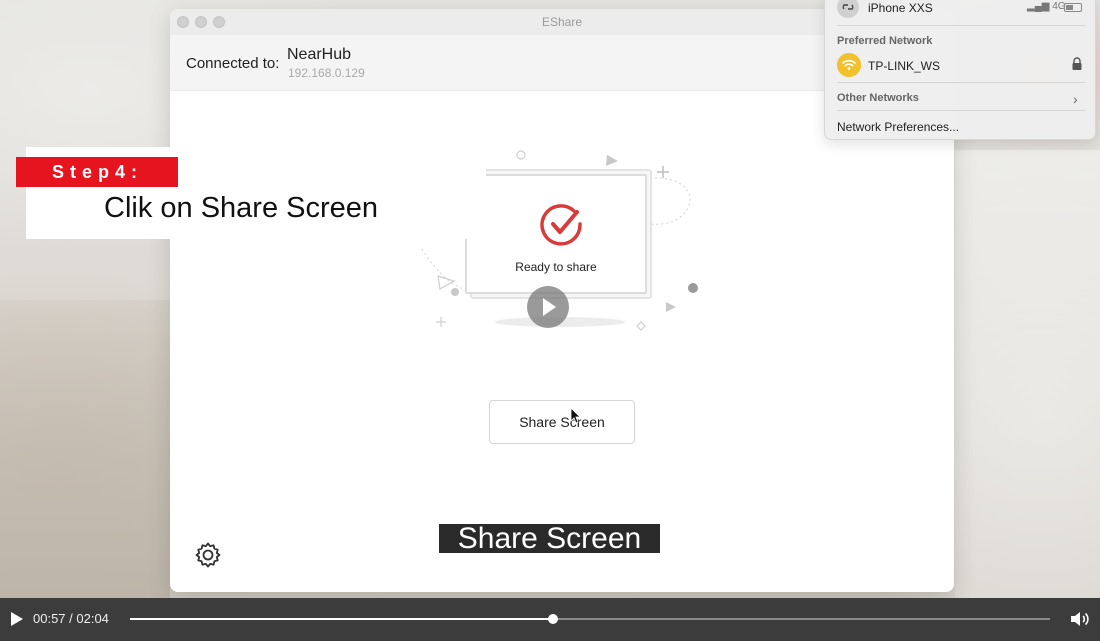 Image resolution: width=1100 pixels, height=641 pixels. I want to click on device-name: NearHub, so click(319, 54).